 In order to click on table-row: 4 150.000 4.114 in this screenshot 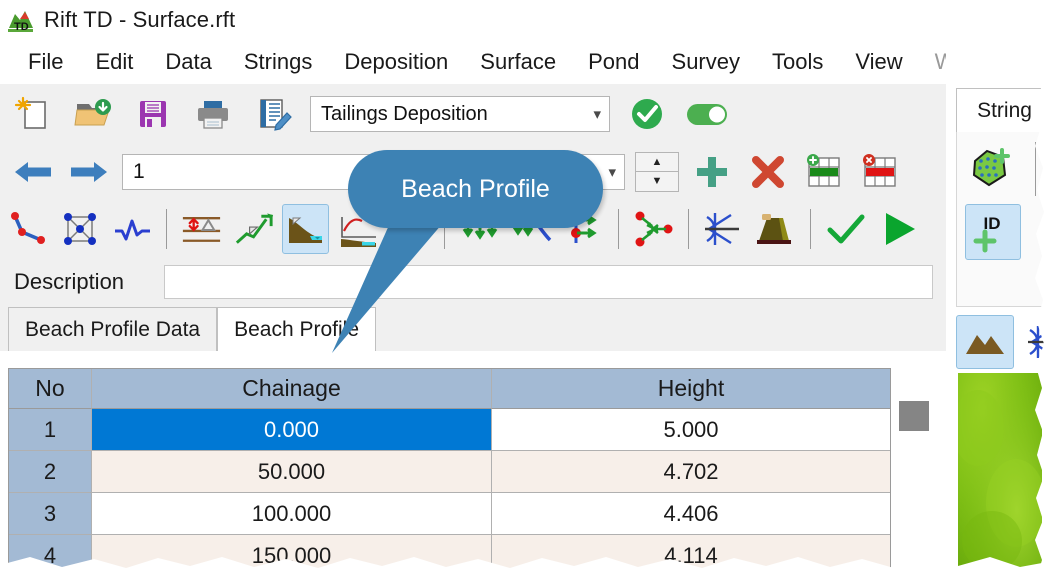, I will do `click(449, 556)`.